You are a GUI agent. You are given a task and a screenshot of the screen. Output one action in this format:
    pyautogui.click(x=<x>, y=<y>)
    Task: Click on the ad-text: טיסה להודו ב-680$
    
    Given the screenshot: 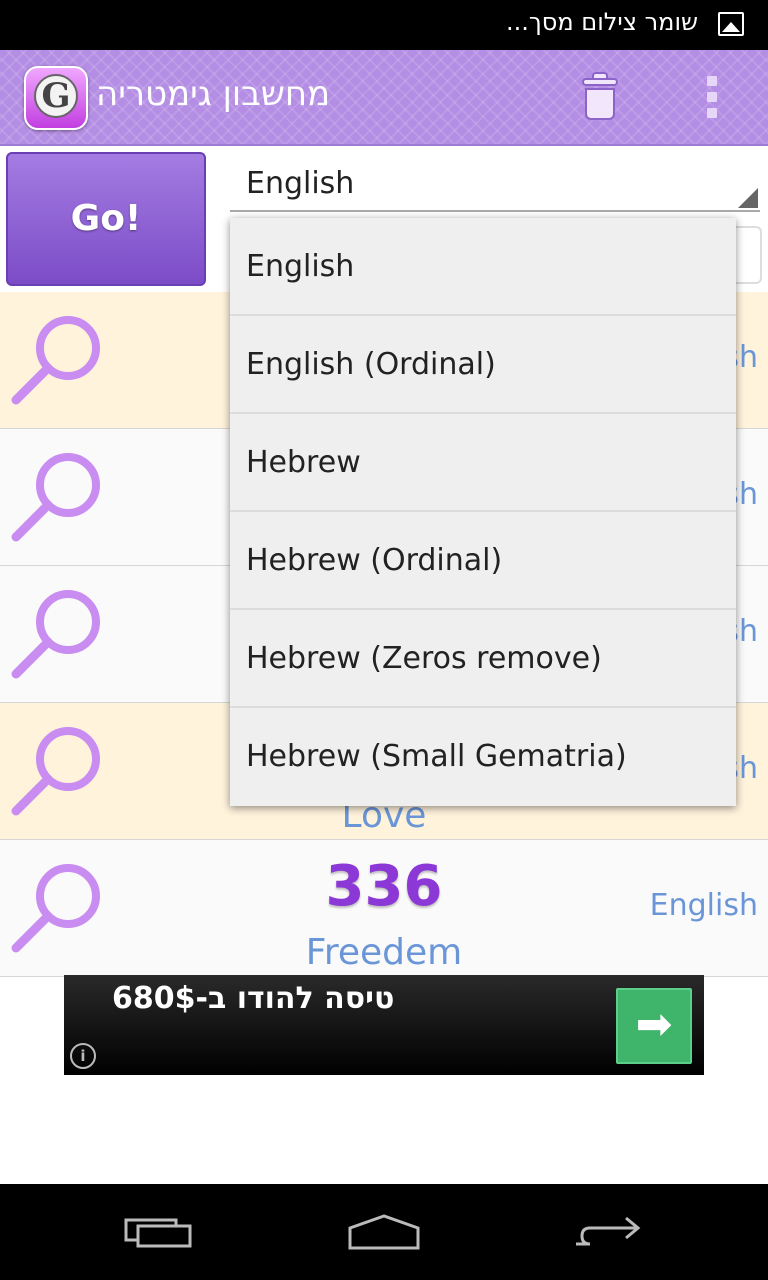 What is the action you would take?
    pyautogui.click(x=253, y=998)
    